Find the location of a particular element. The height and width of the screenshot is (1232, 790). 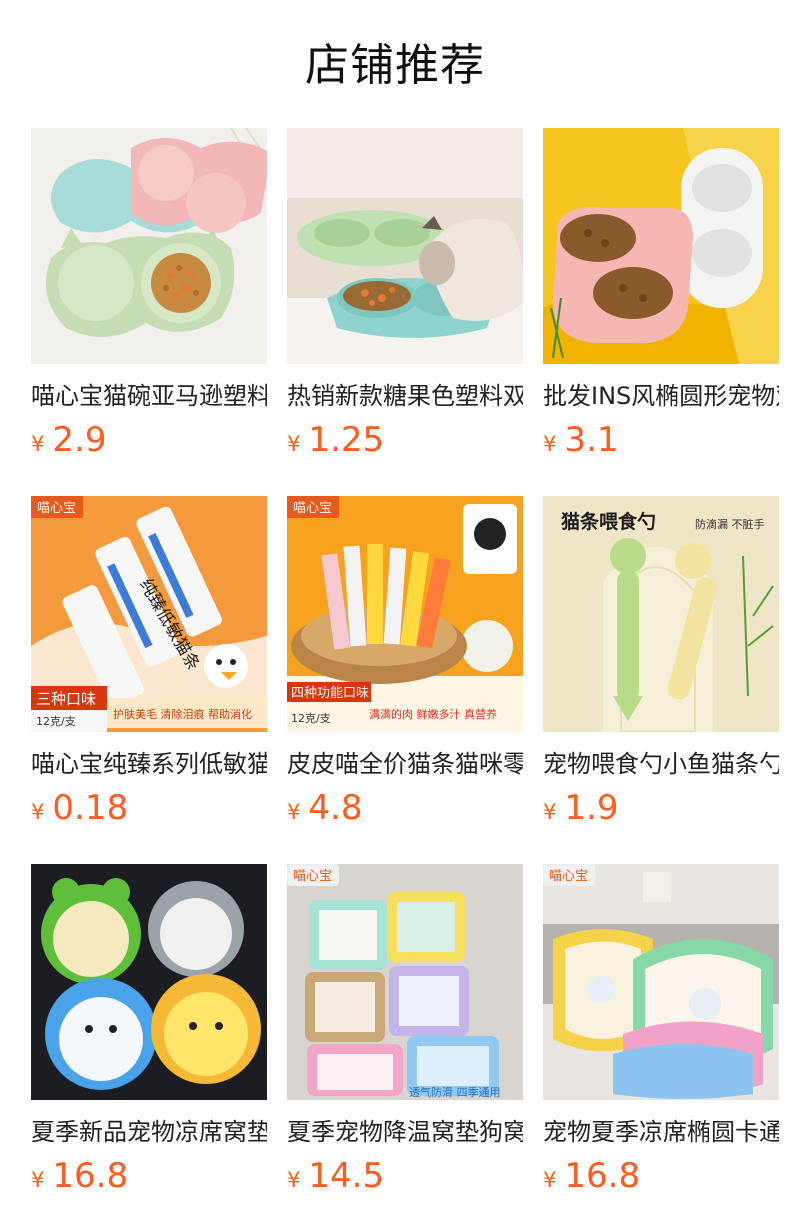

product-name: 热销新款糖果色塑料双碗 is located at coordinates (405, 396).